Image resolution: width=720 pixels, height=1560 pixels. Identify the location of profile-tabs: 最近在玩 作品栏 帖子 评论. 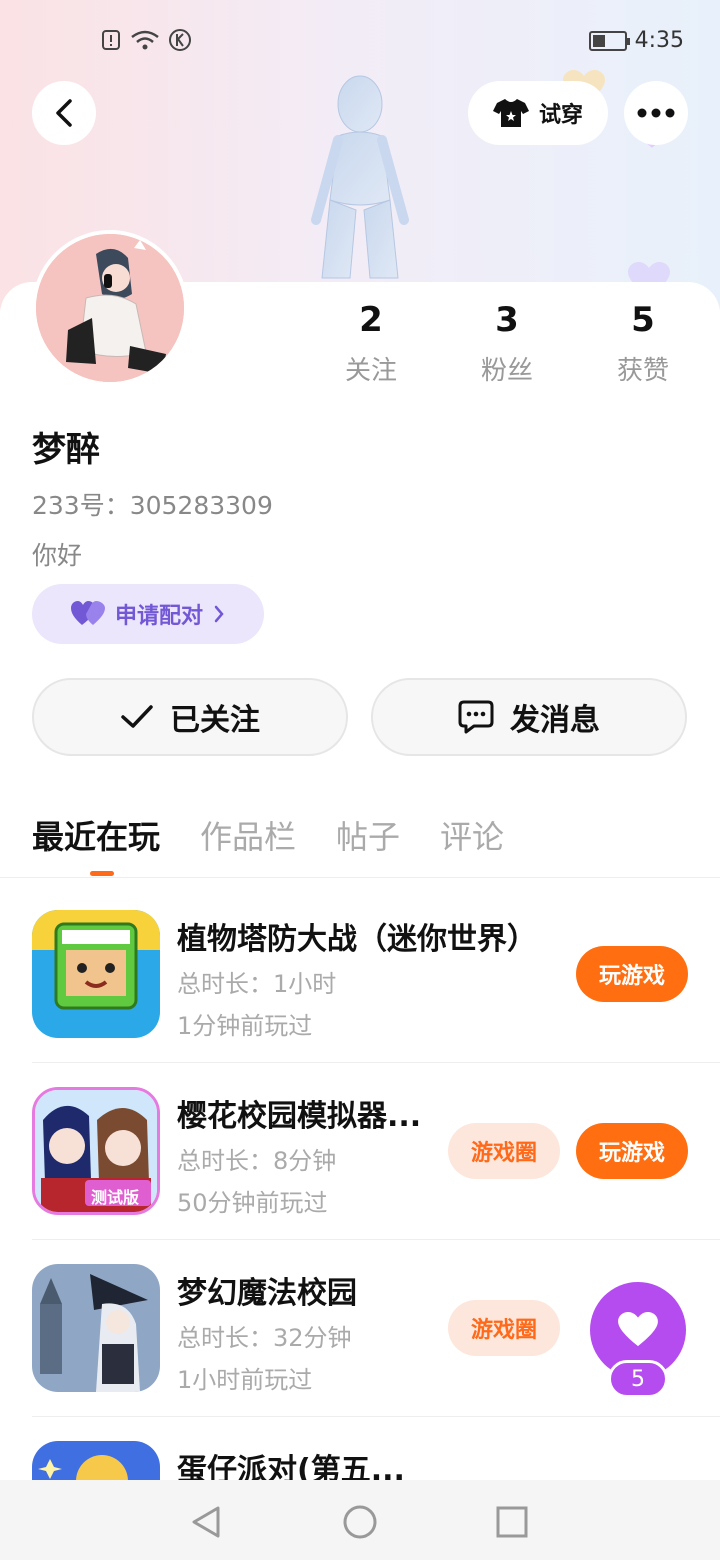
(268, 835).